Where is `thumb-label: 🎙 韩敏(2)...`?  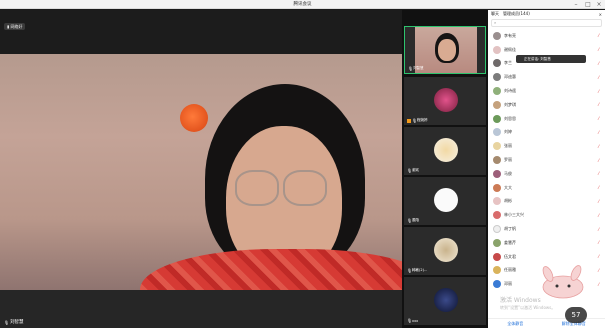
thumb-label: 🎙 韩敏(2)... is located at coordinates (417, 270).